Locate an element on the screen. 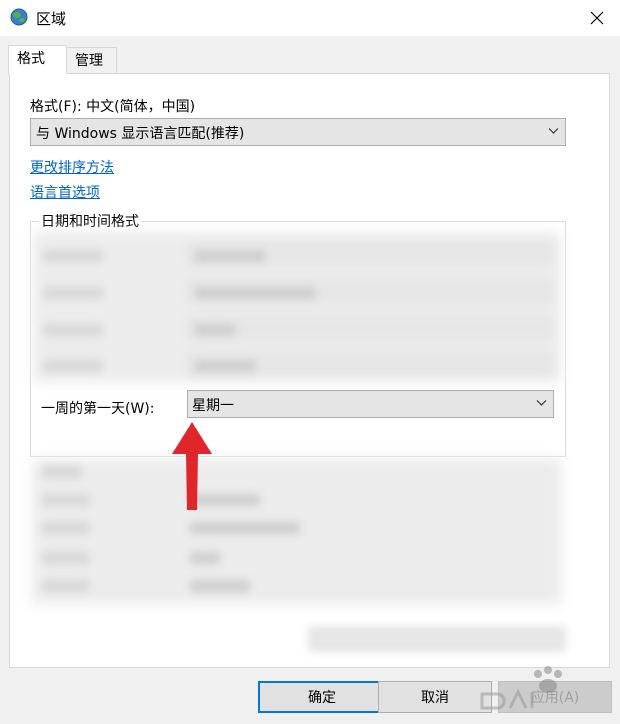  close-button is located at coordinates (597, 18).